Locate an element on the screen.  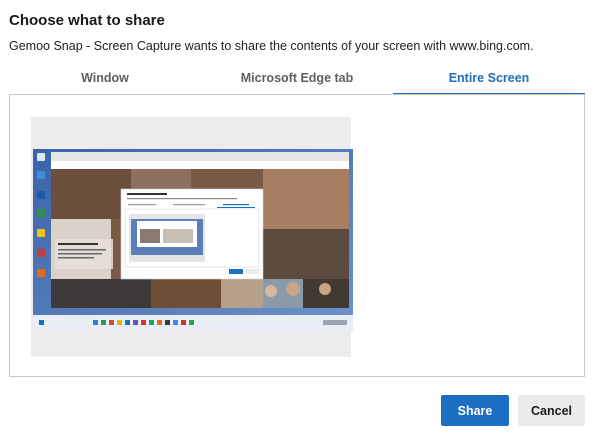
tab-bar: Window Microsoft Edge tab Entire Screen is located at coordinates (297, 80).